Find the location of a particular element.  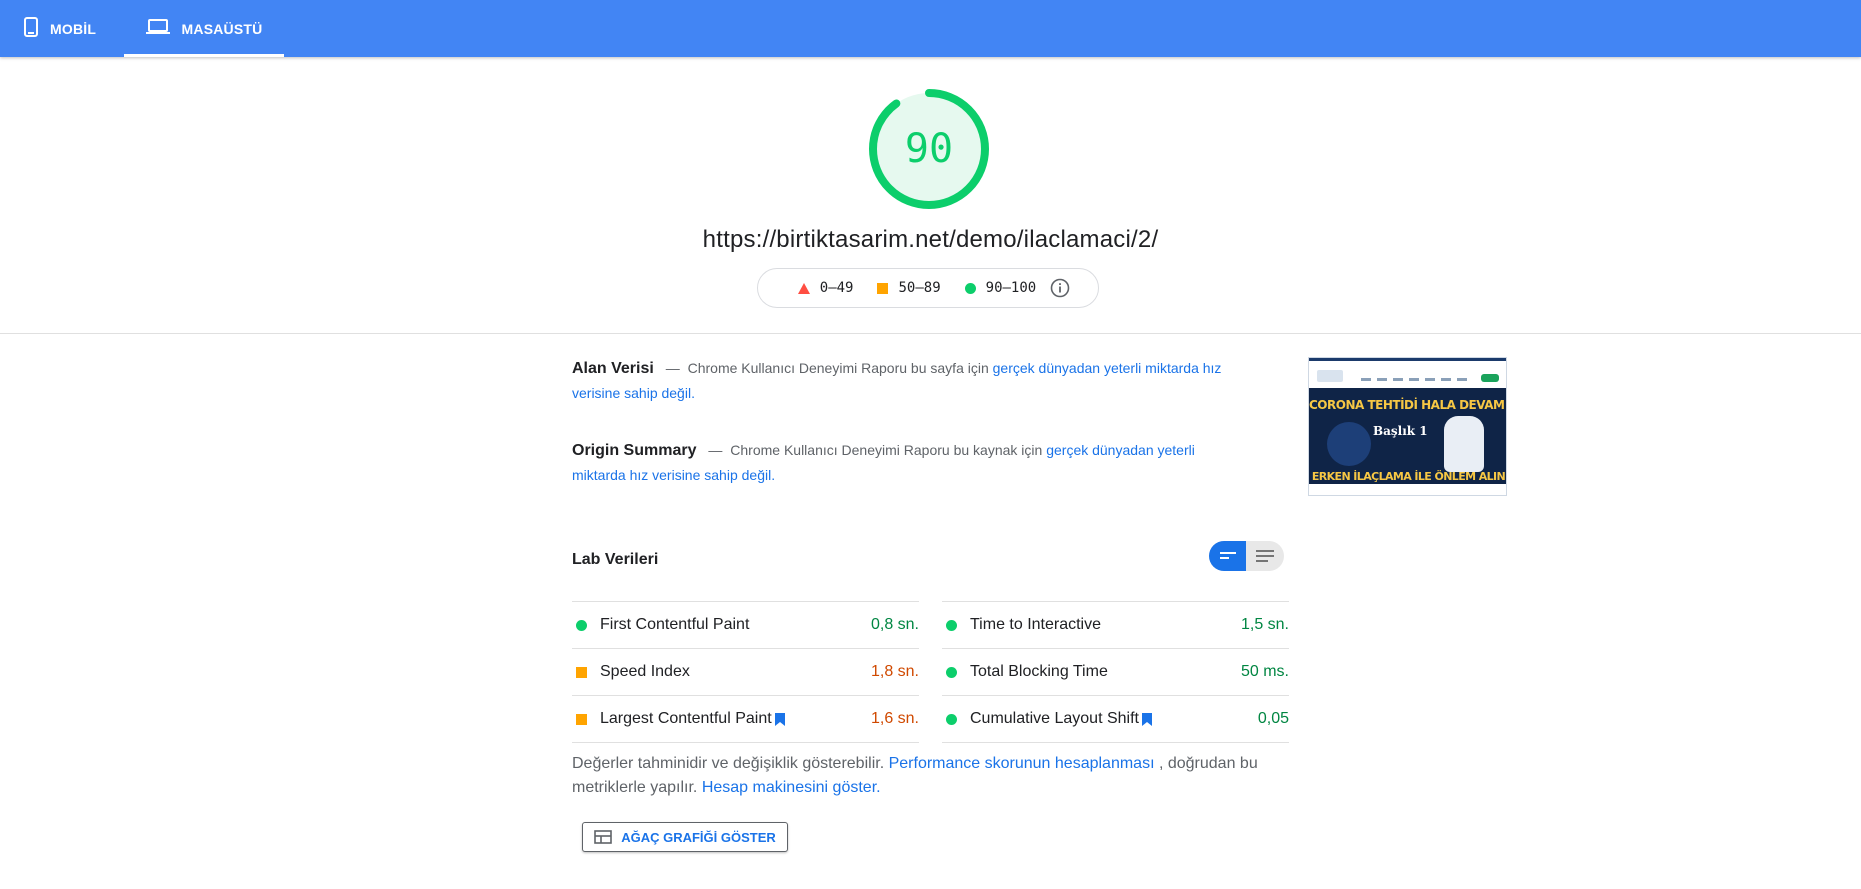

legend-pass: 90–100 is located at coordinates (1000, 288).